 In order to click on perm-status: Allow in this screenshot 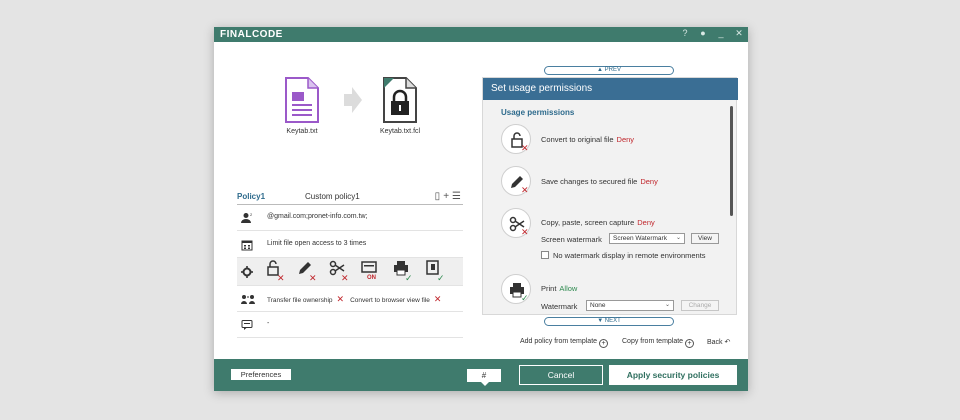, I will do `click(568, 288)`.